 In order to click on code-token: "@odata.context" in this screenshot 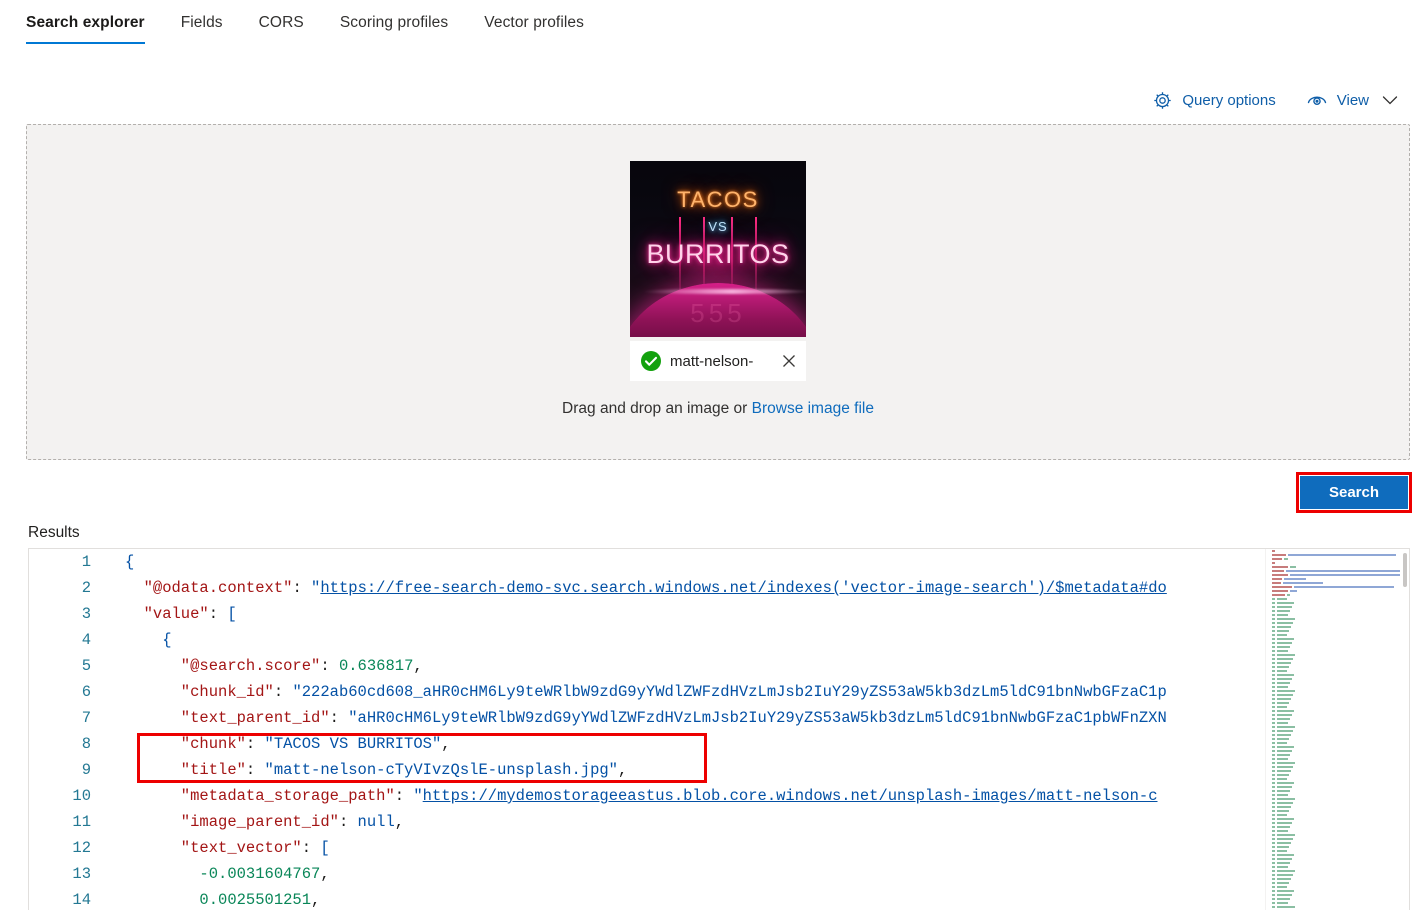, I will do `click(209, 588)`.